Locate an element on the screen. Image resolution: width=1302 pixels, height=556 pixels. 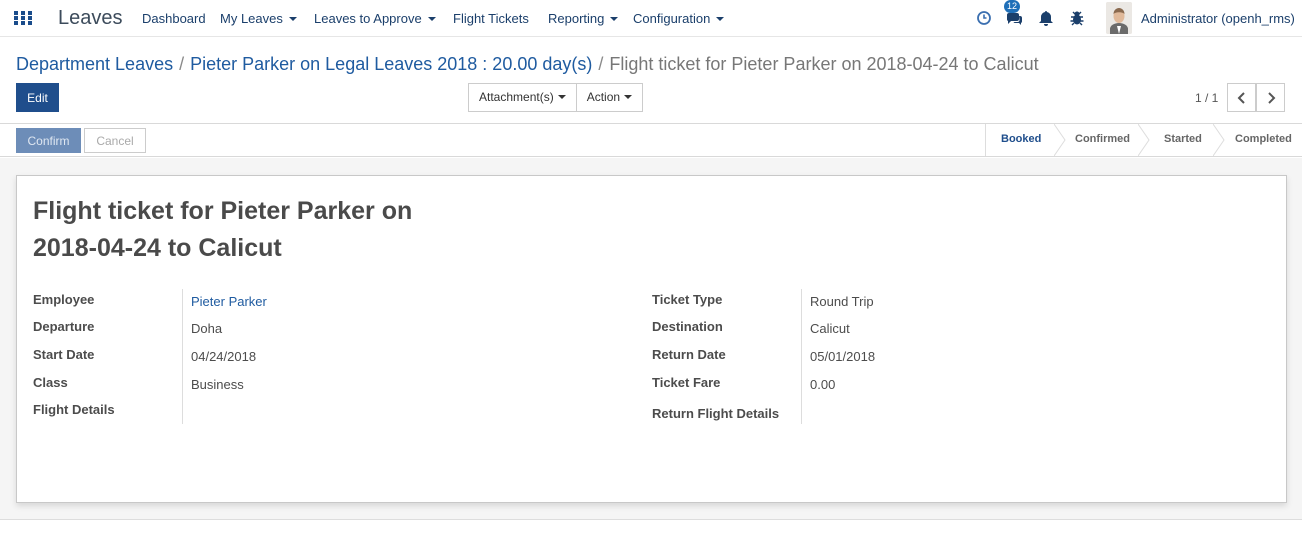
menu-label: Leaves to Approve is located at coordinates (368, 18).